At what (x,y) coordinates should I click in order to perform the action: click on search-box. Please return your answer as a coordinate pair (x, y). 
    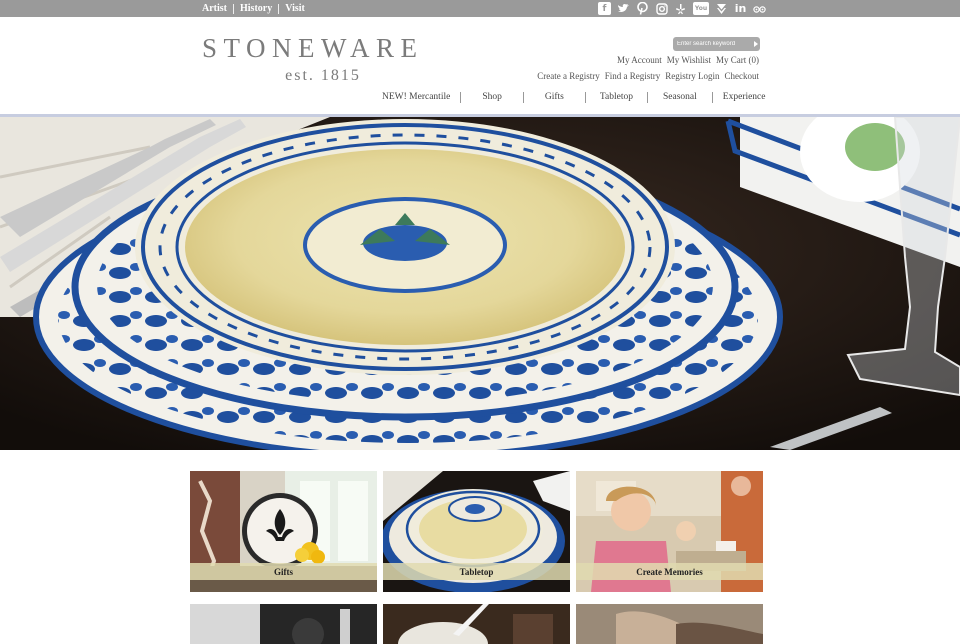
    Looking at the image, I should click on (716, 44).